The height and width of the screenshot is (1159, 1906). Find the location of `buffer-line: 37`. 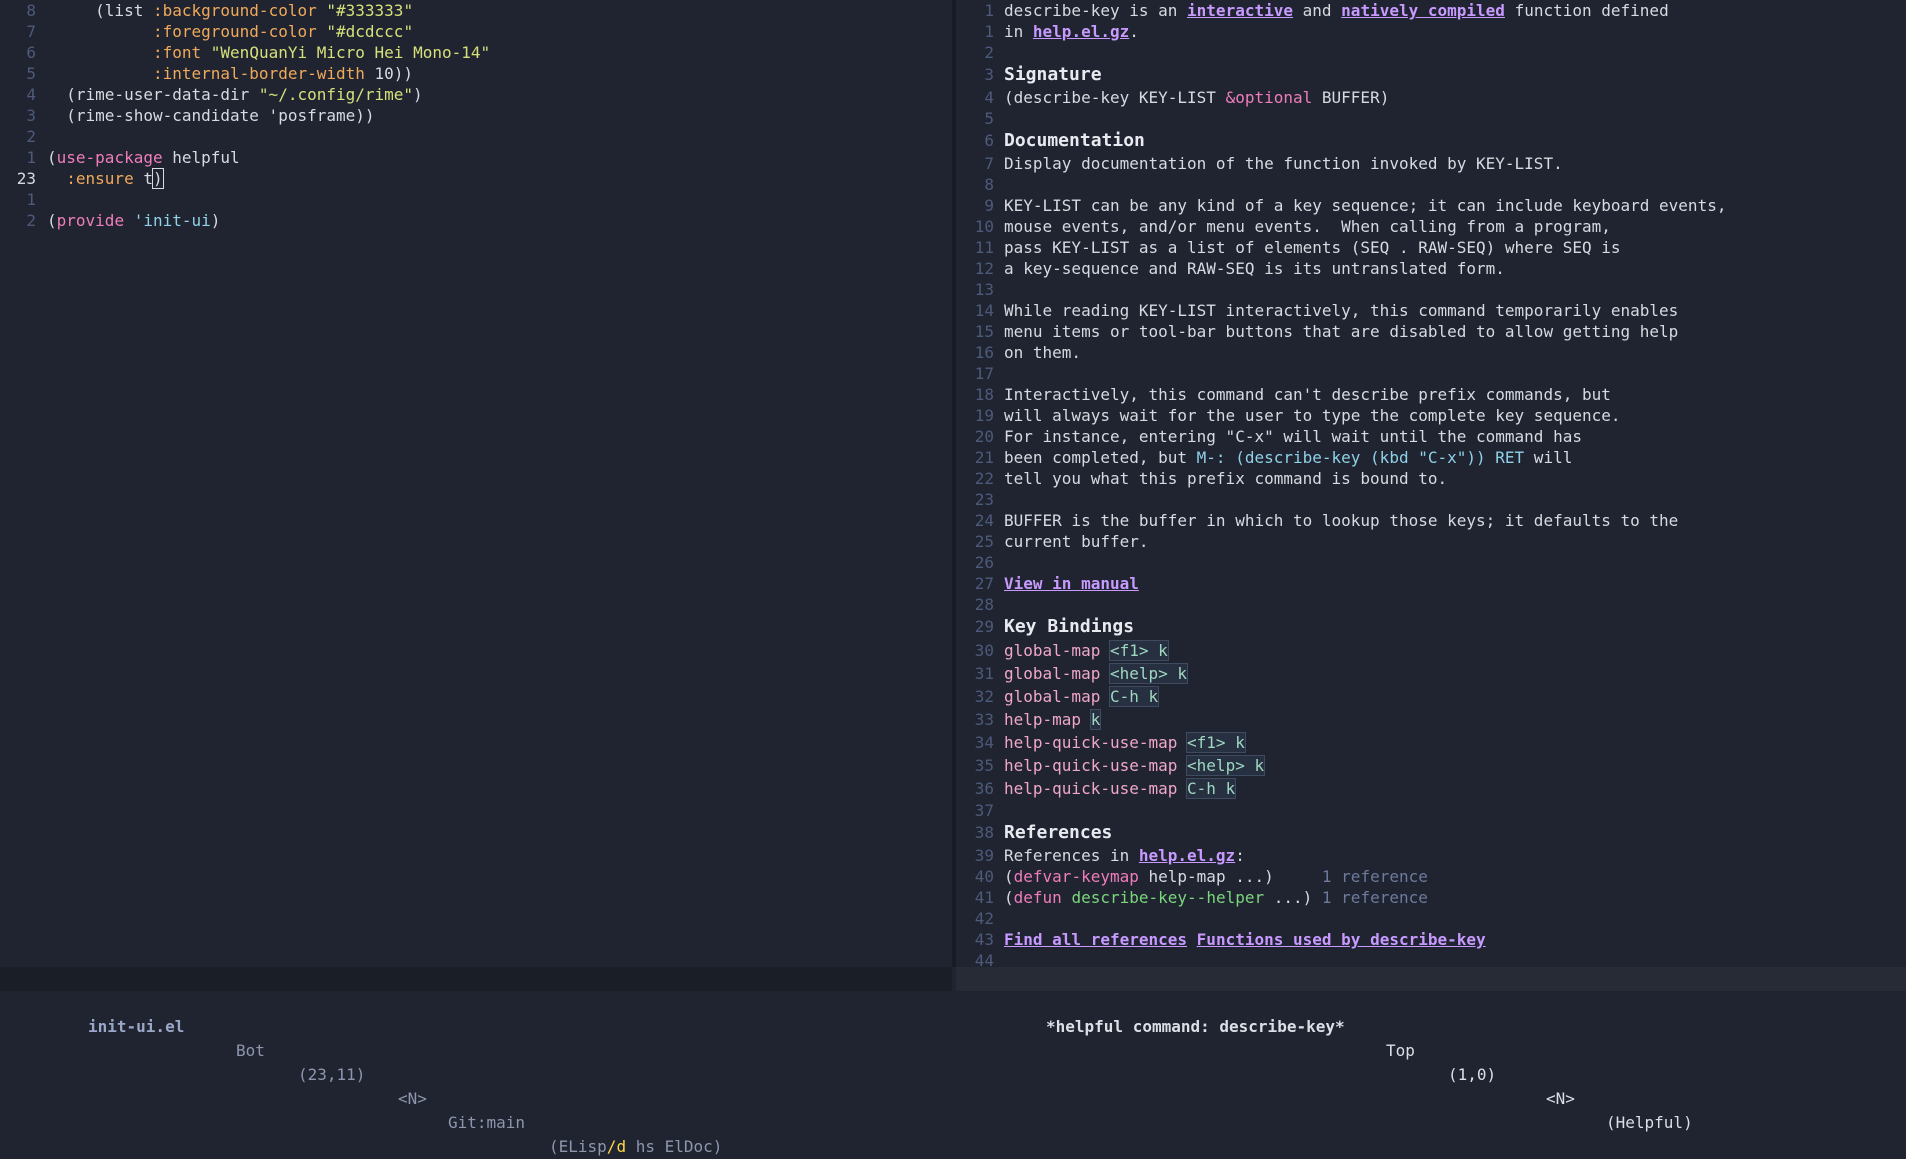

buffer-line: 37 is located at coordinates (1431, 810).